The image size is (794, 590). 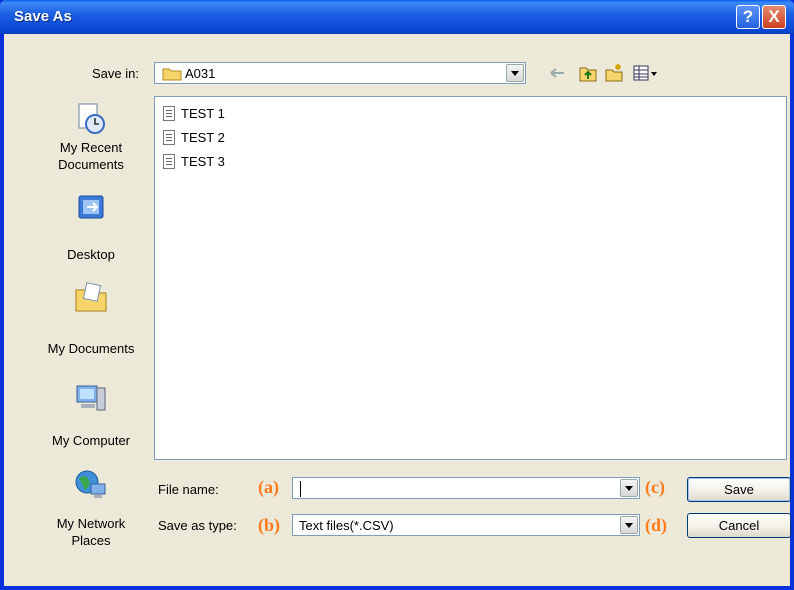 What do you see at coordinates (91, 532) in the screenshot?
I see `place-label: My Network Places` at bounding box center [91, 532].